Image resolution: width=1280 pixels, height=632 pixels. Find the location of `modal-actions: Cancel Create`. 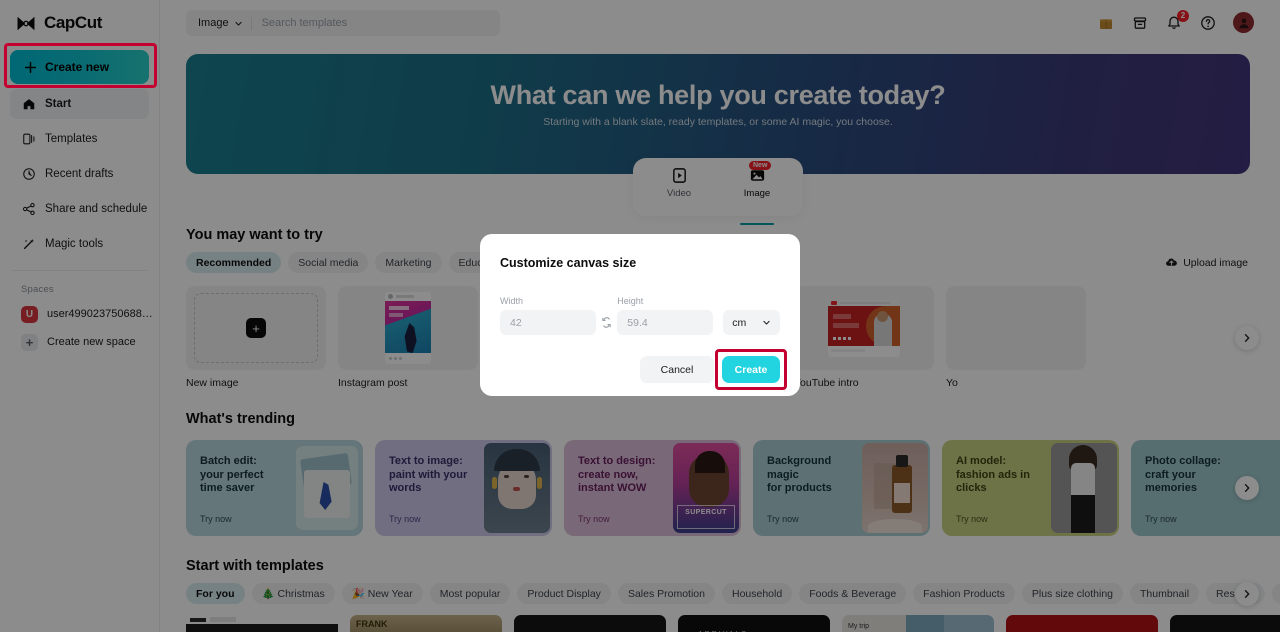

modal-actions: Cancel Create is located at coordinates (643, 369).